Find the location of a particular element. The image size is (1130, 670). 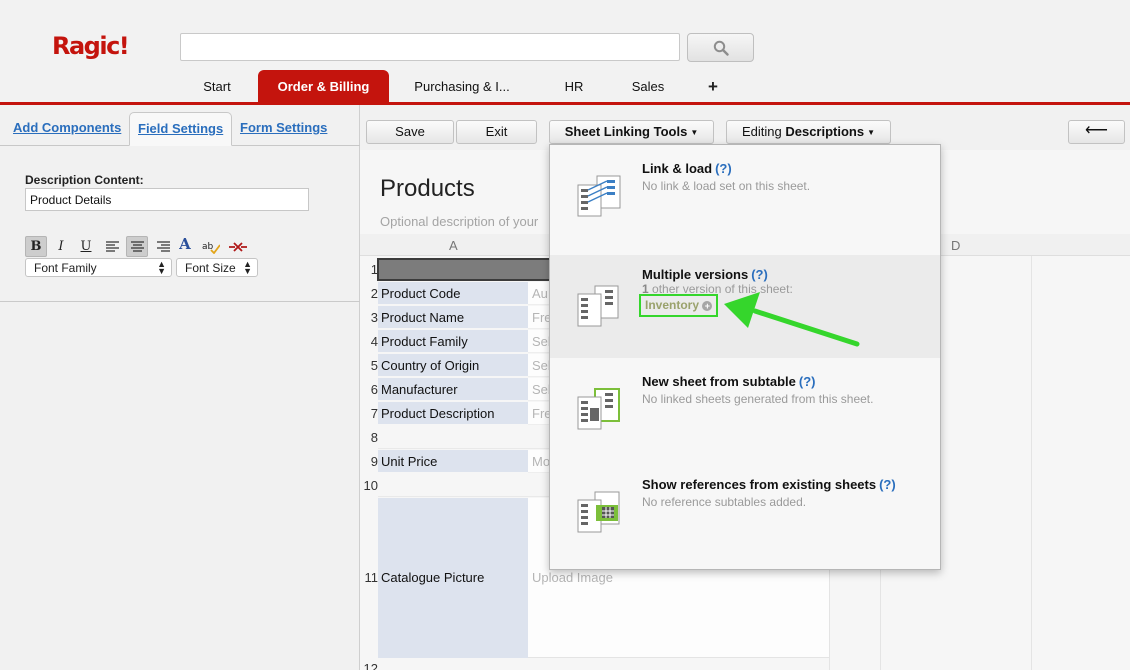

menu-item-description: No link & load set on this sheet. is located at coordinates (726, 186).